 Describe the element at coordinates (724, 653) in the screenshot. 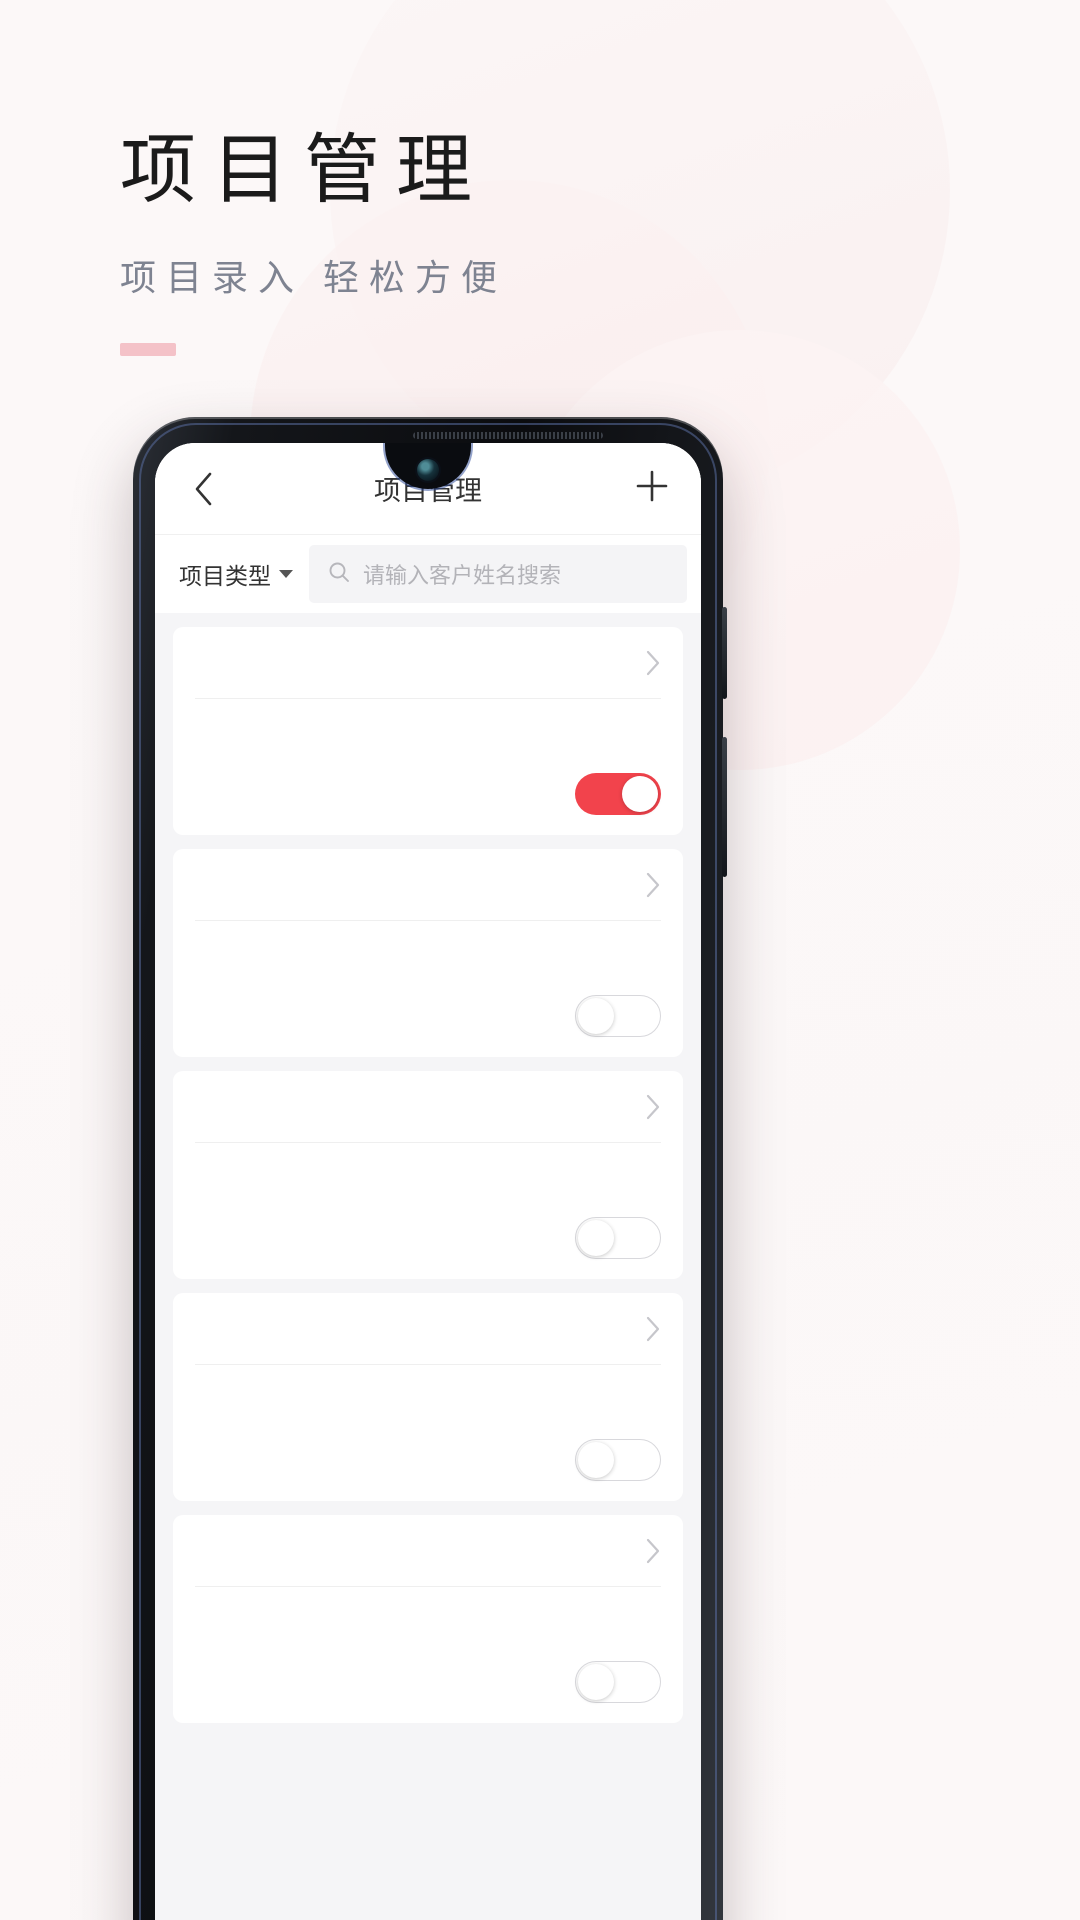

I see `volume-button` at that location.